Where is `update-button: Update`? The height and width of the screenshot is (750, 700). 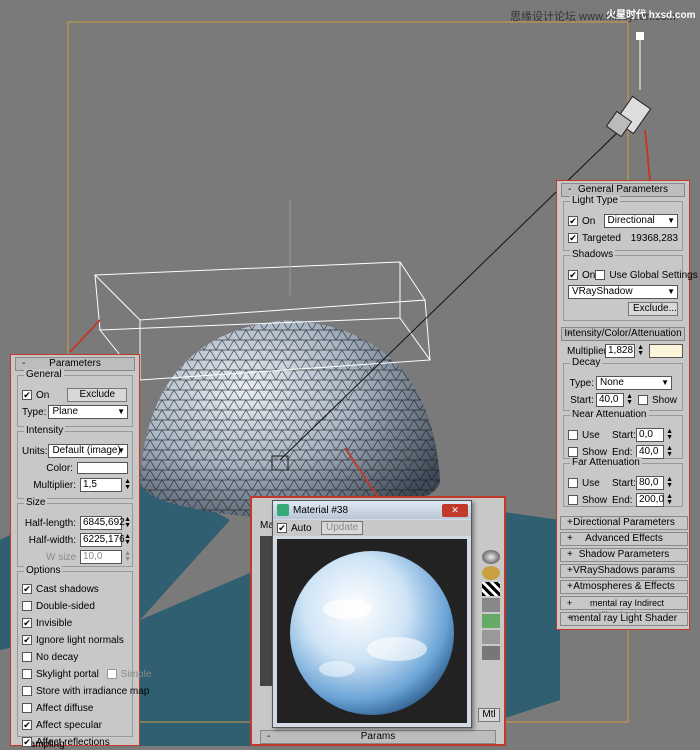
update-button: Update is located at coordinates (342, 528).